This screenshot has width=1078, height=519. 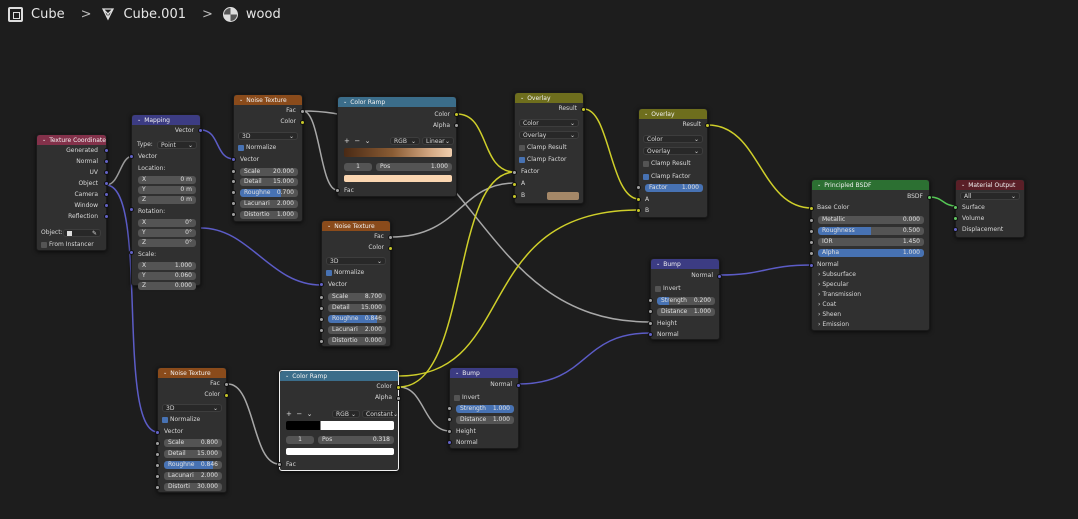 I want to click on socket-alpha-in, so click(x=811, y=253).